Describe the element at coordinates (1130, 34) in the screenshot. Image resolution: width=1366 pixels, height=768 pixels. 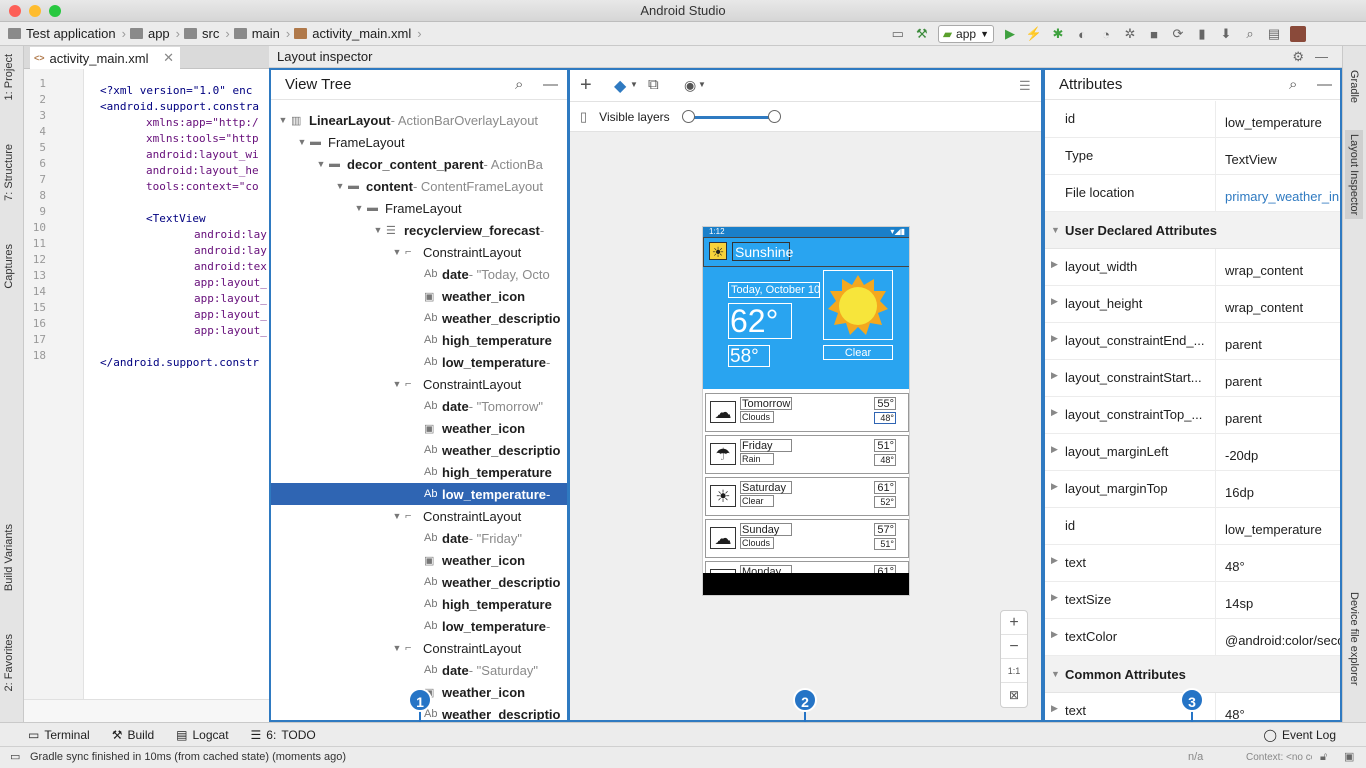
I see `attach-debugger-icon: ✲` at that location.